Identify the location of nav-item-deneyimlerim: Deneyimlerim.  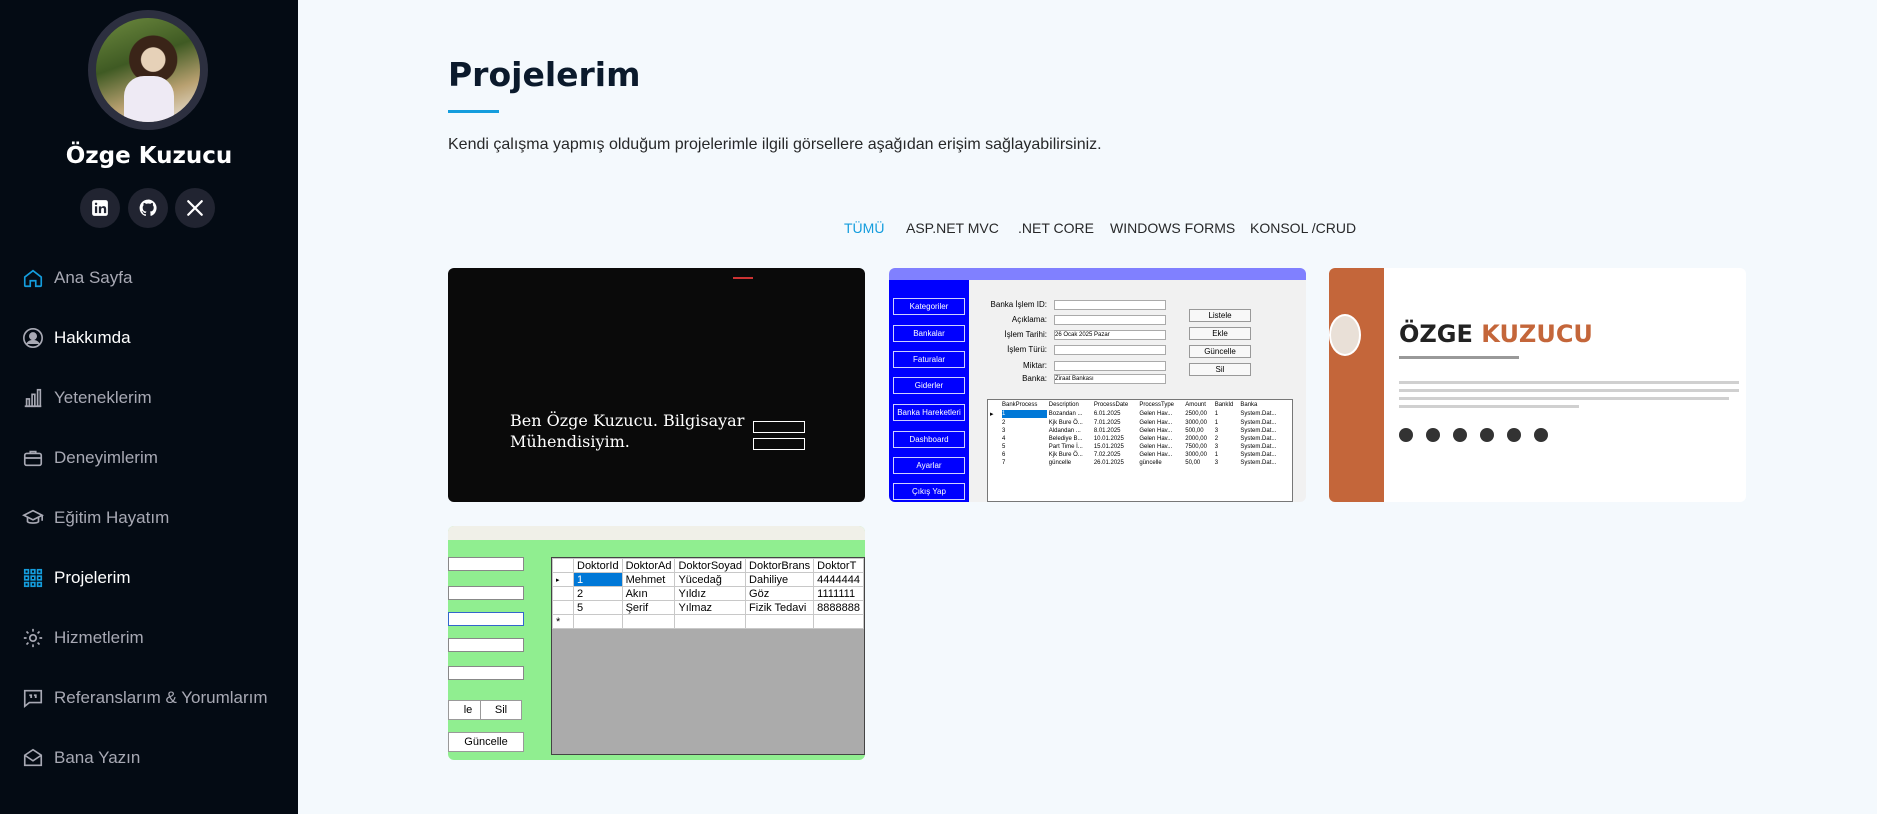
(90, 458).